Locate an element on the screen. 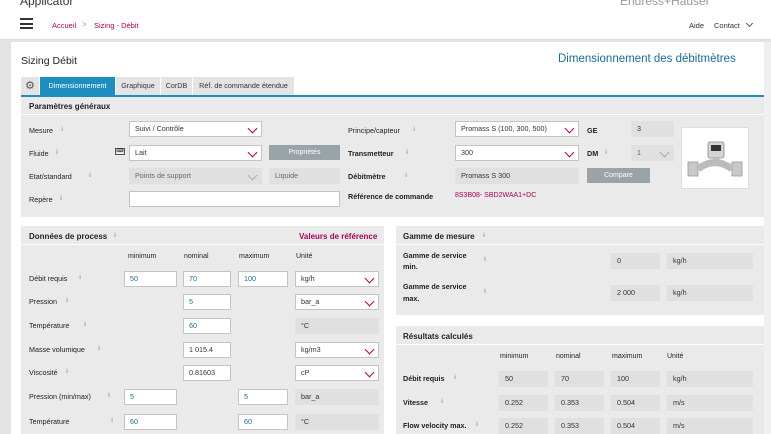  general-heading: Paramètres généraux is located at coordinates (70, 106).